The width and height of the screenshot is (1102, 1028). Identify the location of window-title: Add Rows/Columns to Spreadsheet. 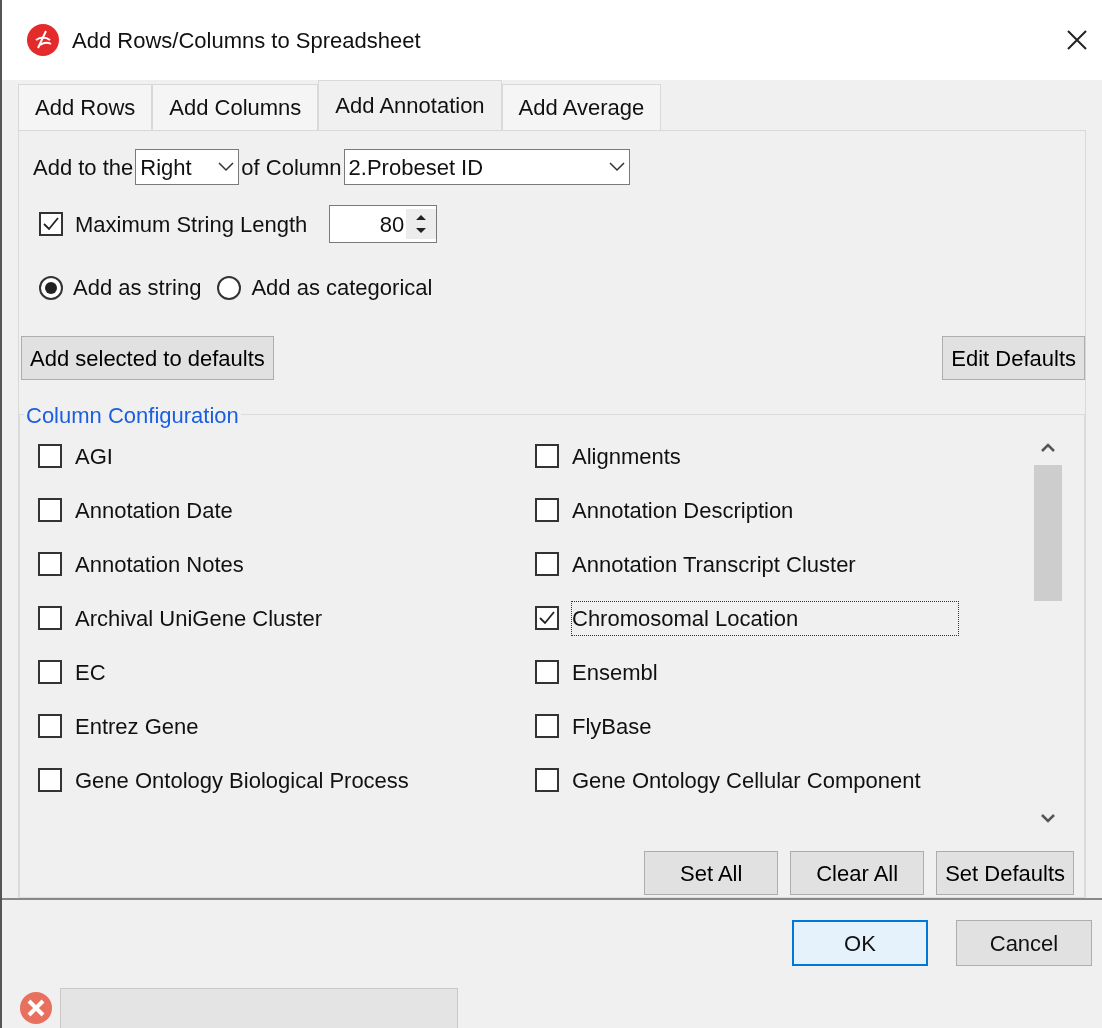
(247, 40).